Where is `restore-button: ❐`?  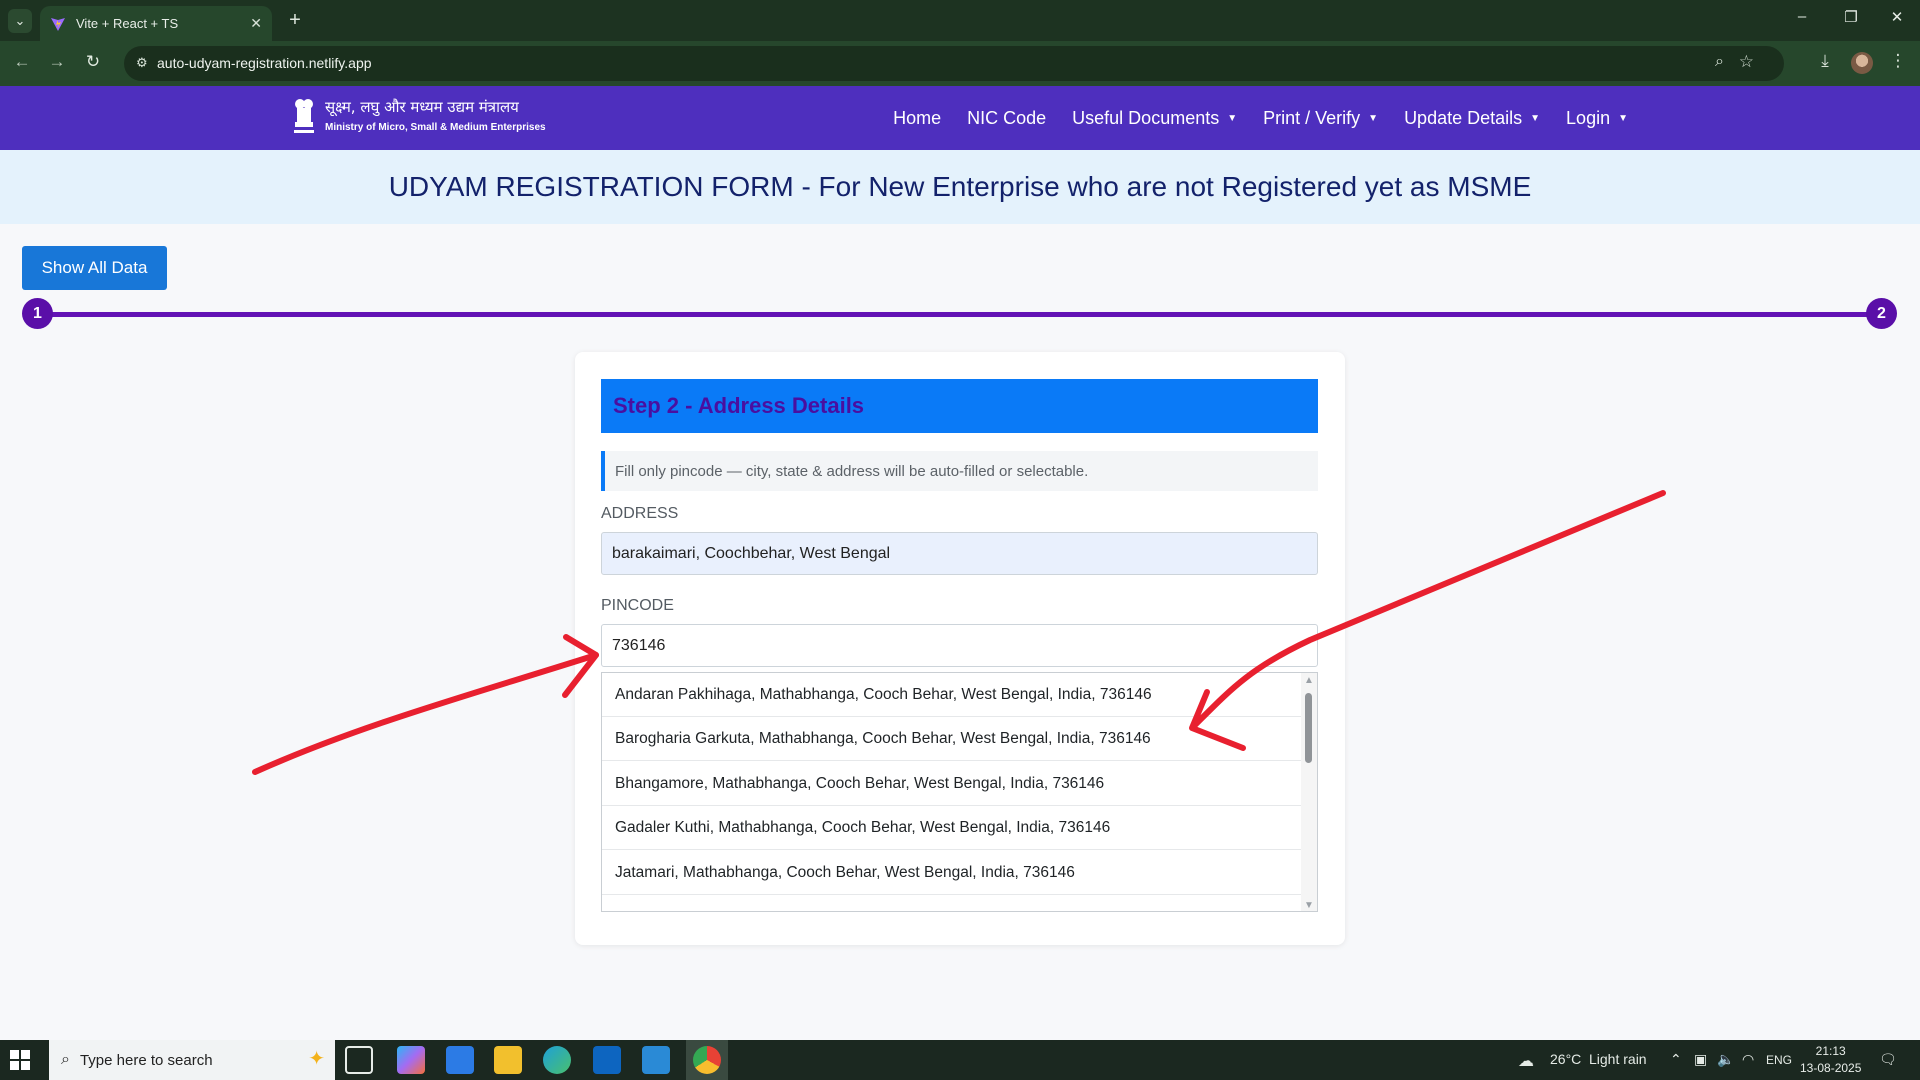 restore-button: ❐ is located at coordinates (1851, 17).